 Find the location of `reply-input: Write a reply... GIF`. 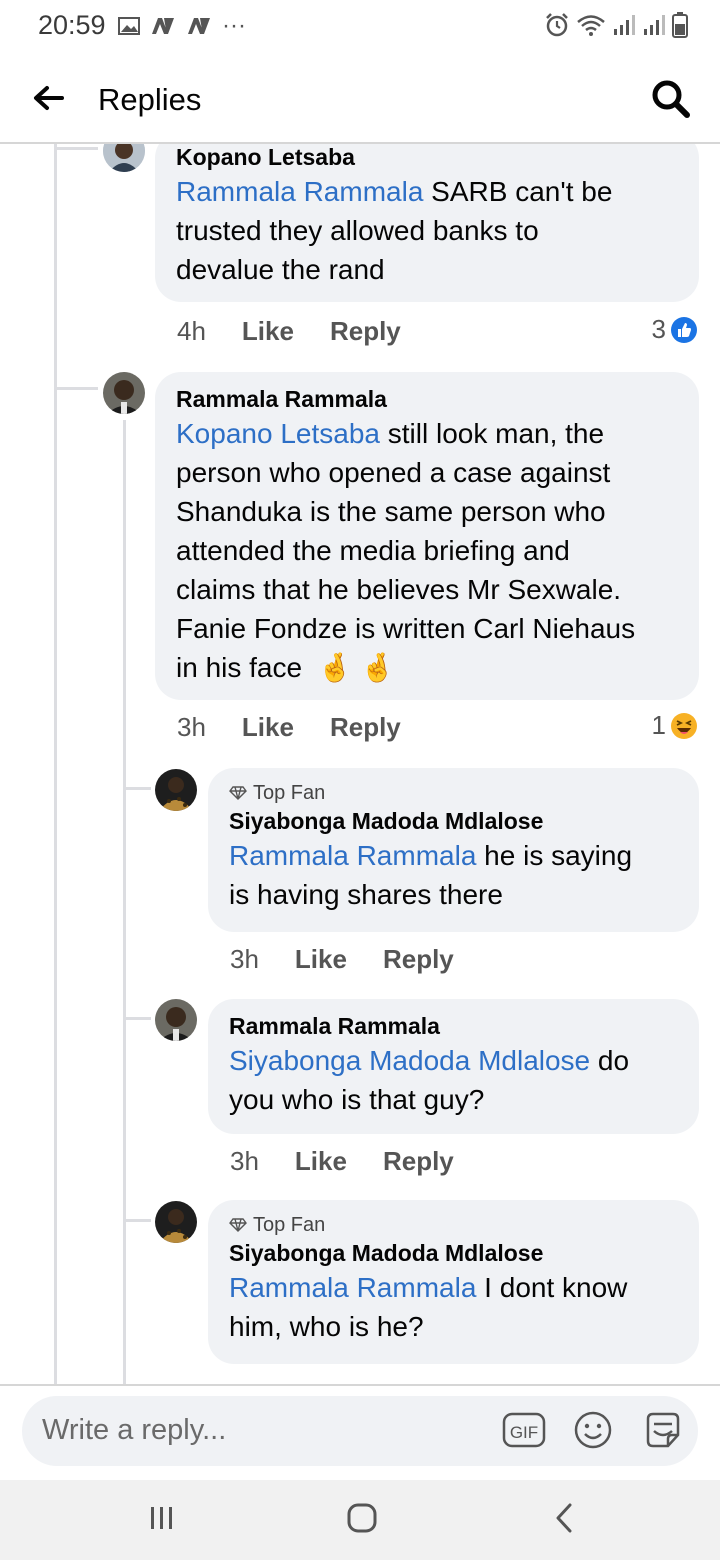

reply-input: Write a reply... GIF is located at coordinates (360, 1431).